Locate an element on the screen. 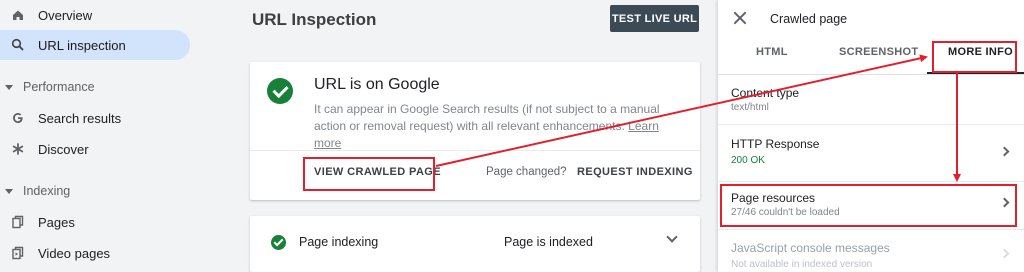 The width and height of the screenshot is (1024, 272). row-label: Content type is located at coordinates (765, 93).